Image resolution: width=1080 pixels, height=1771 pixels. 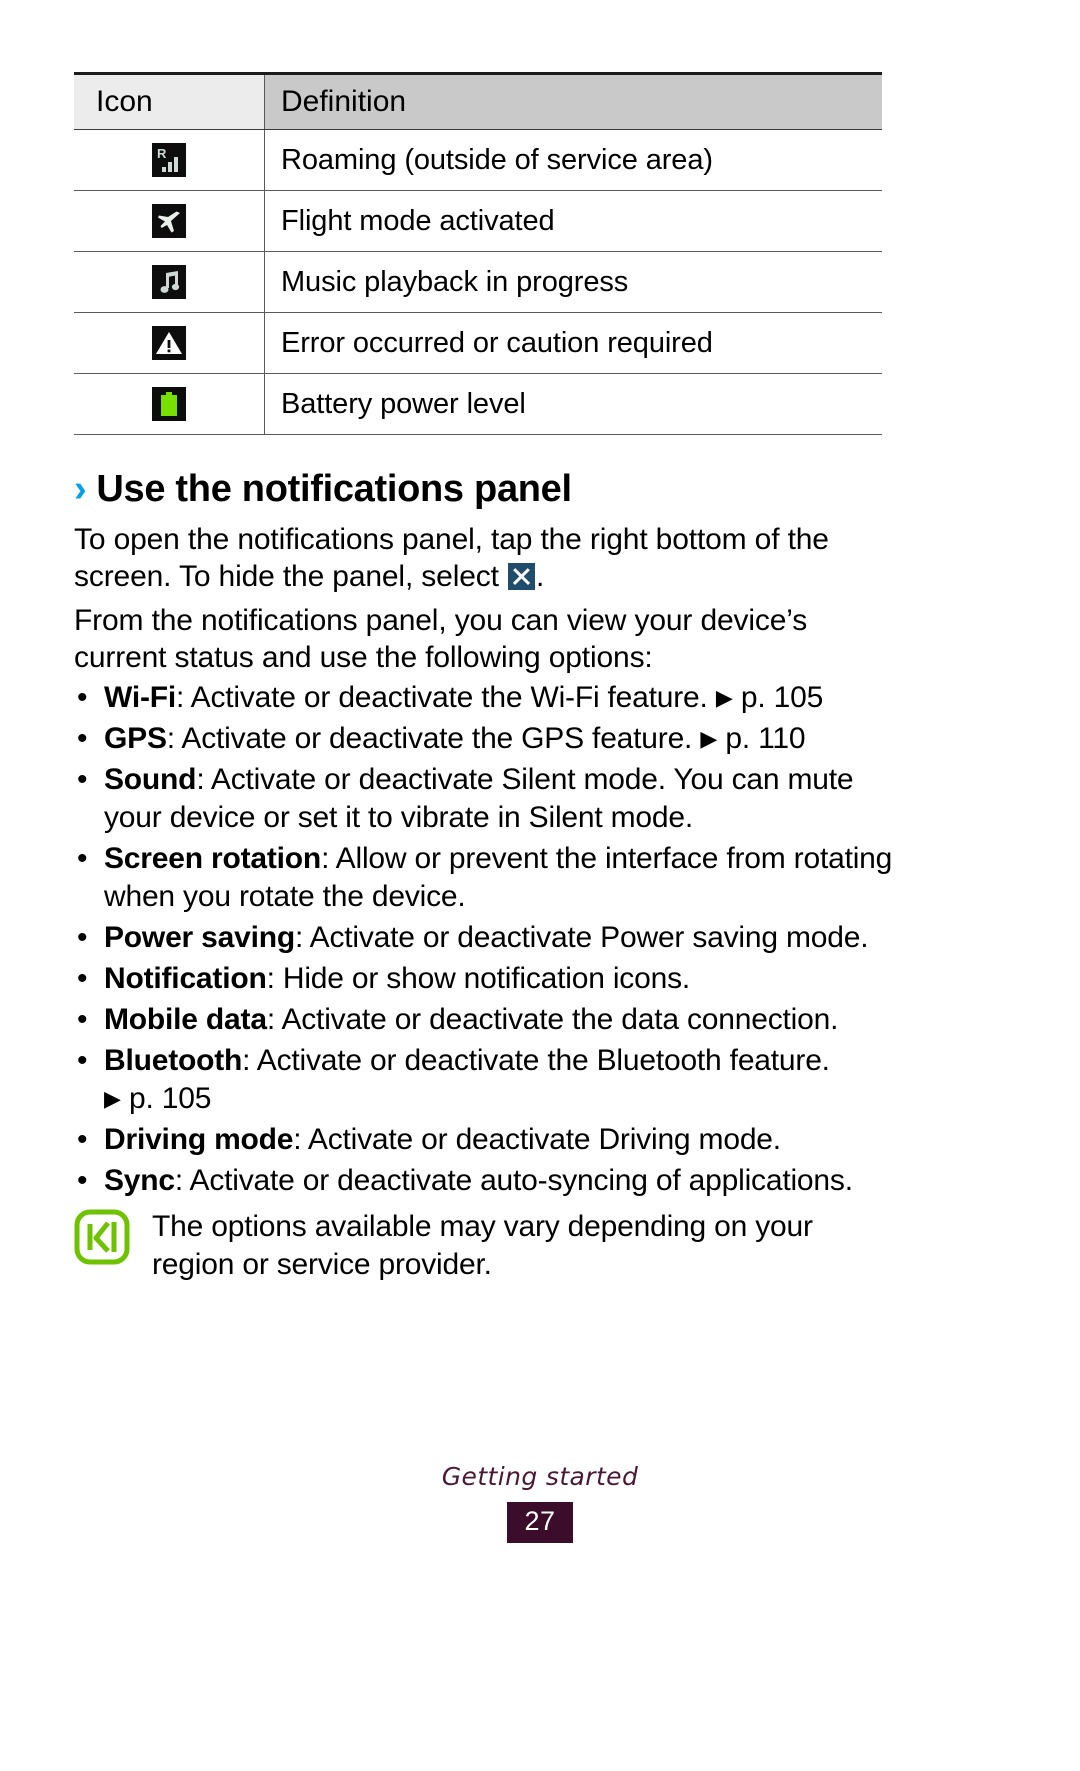 What do you see at coordinates (573, 282) in the screenshot?
I see `definition-cell: Music playback in progress` at bounding box center [573, 282].